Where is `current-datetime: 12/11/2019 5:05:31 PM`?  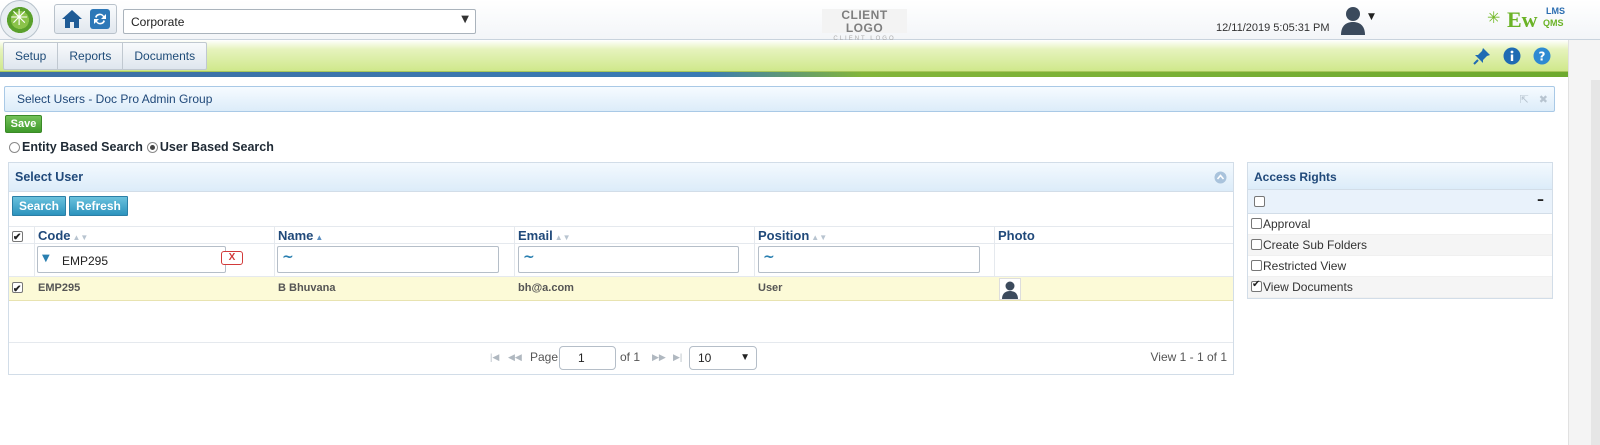
current-datetime: 12/11/2019 5:05:31 PM is located at coordinates (1273, 28).